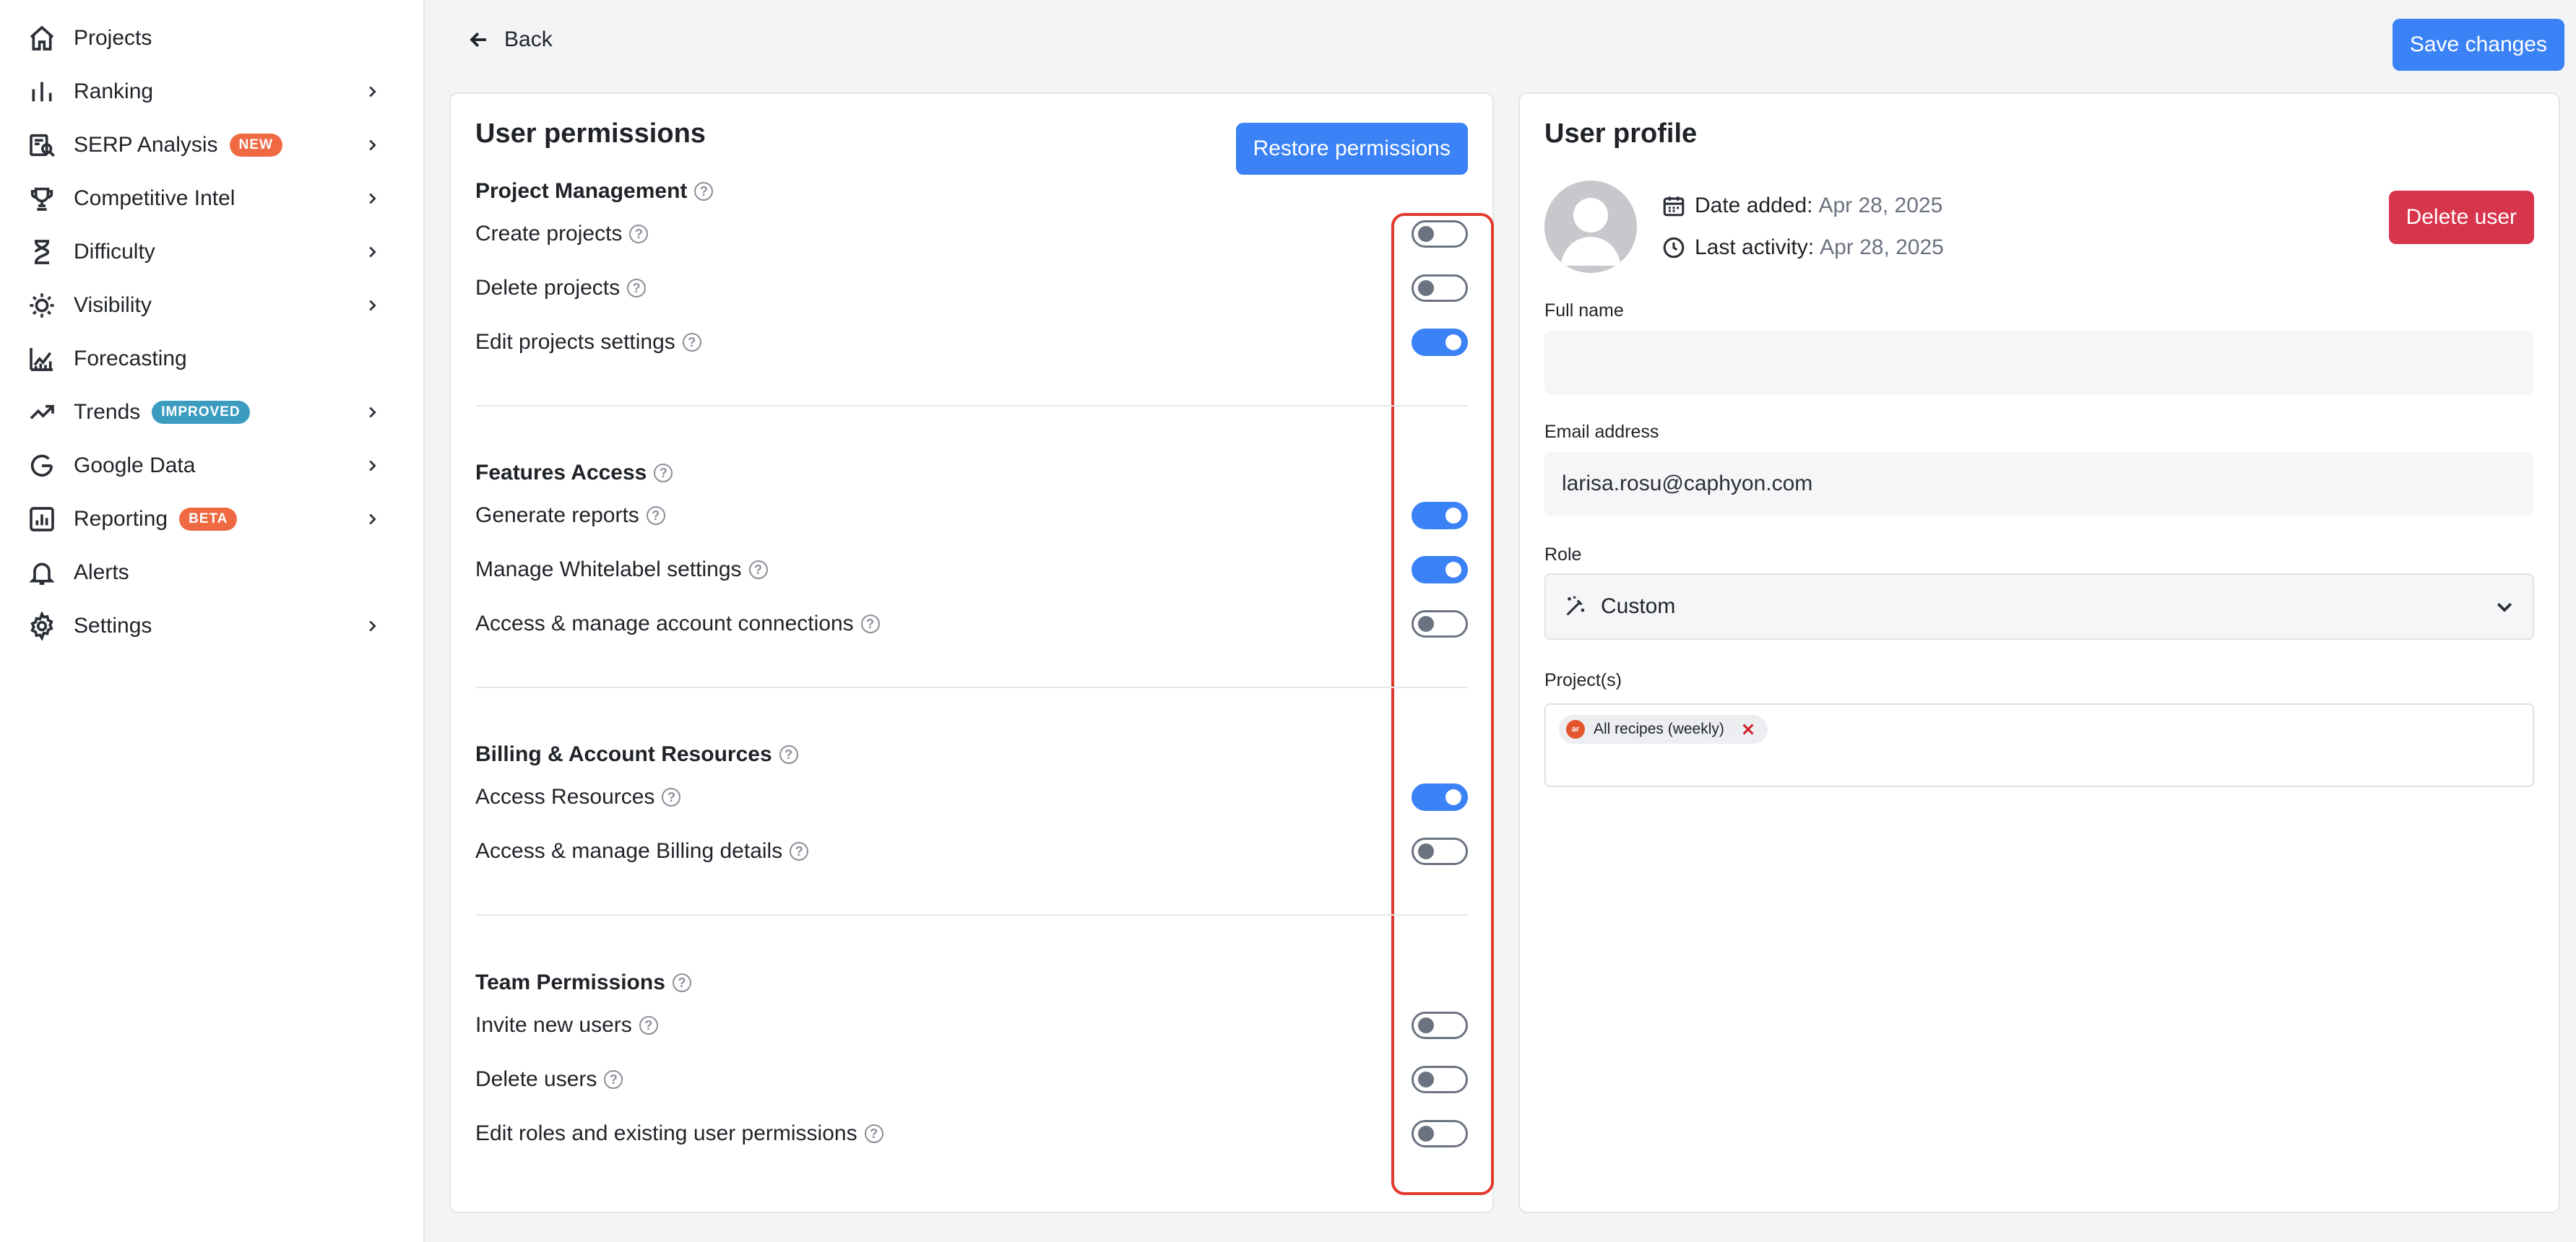 The width and height of the screenshot is (2576, 1242). What do you see at coordinates (666, 1133) in the screenshot?
I see `permission-label: Edit roles and existing user permissions` at bounding box center [666, 1133].